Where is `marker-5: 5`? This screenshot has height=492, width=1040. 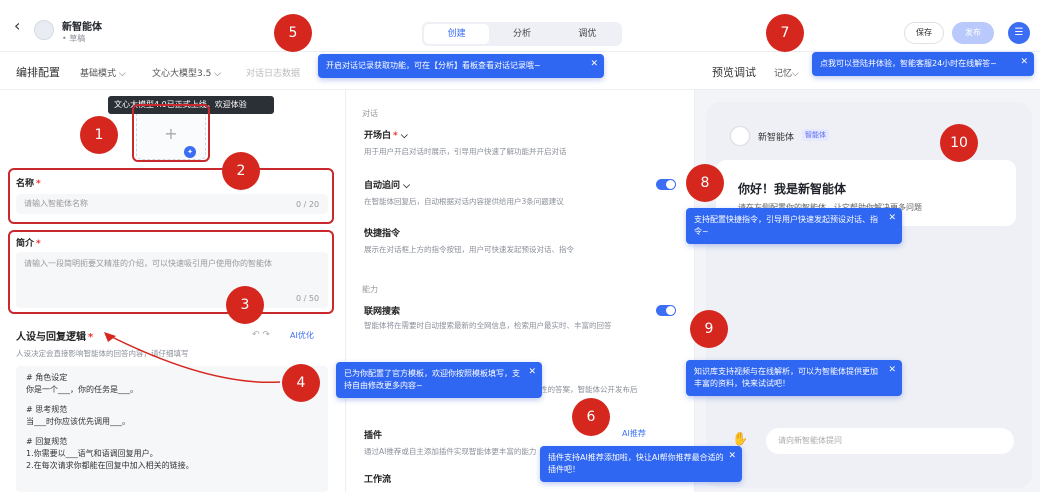
marker-5: 5 is located at coordinates (293, 33).